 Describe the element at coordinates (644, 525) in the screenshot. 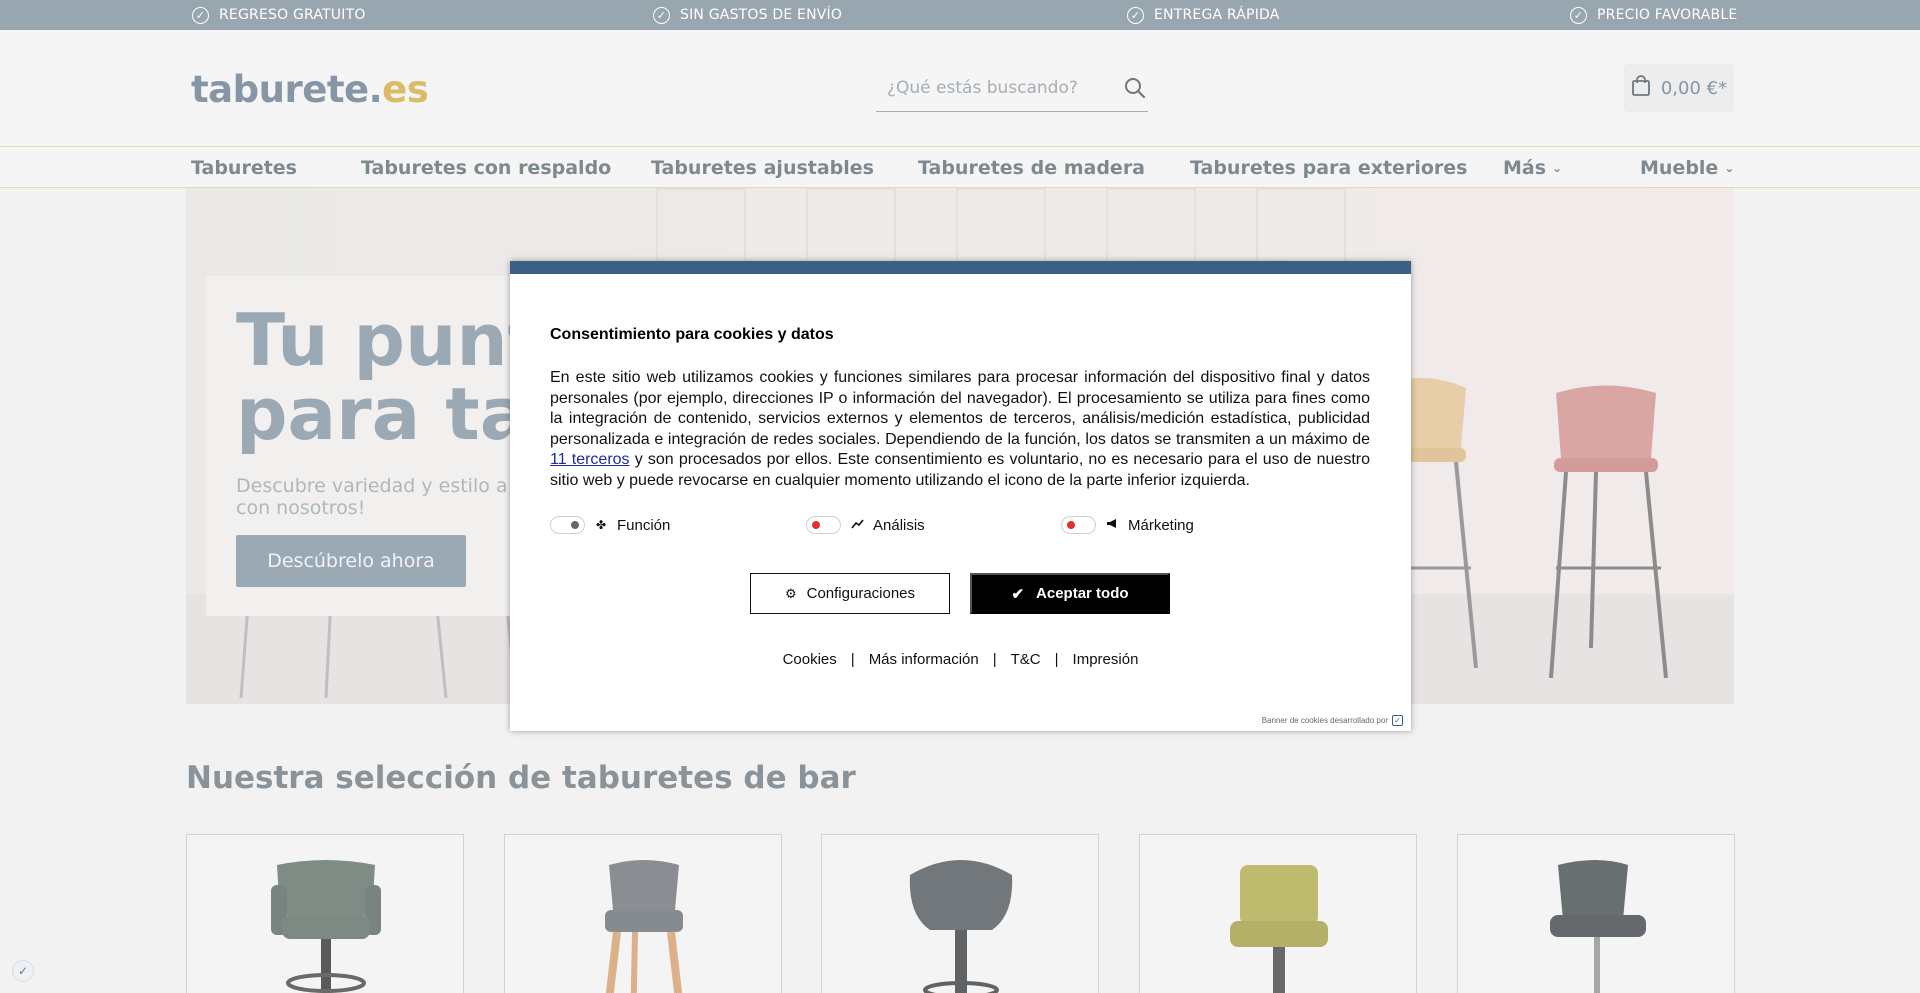

I see `toggle-label: Función` at that location.